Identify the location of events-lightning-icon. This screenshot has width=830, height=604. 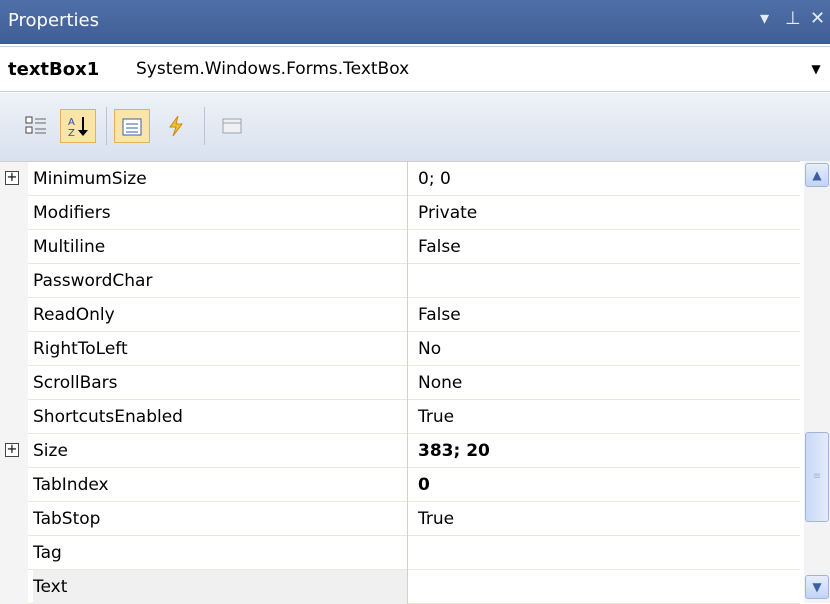
(176, 126).